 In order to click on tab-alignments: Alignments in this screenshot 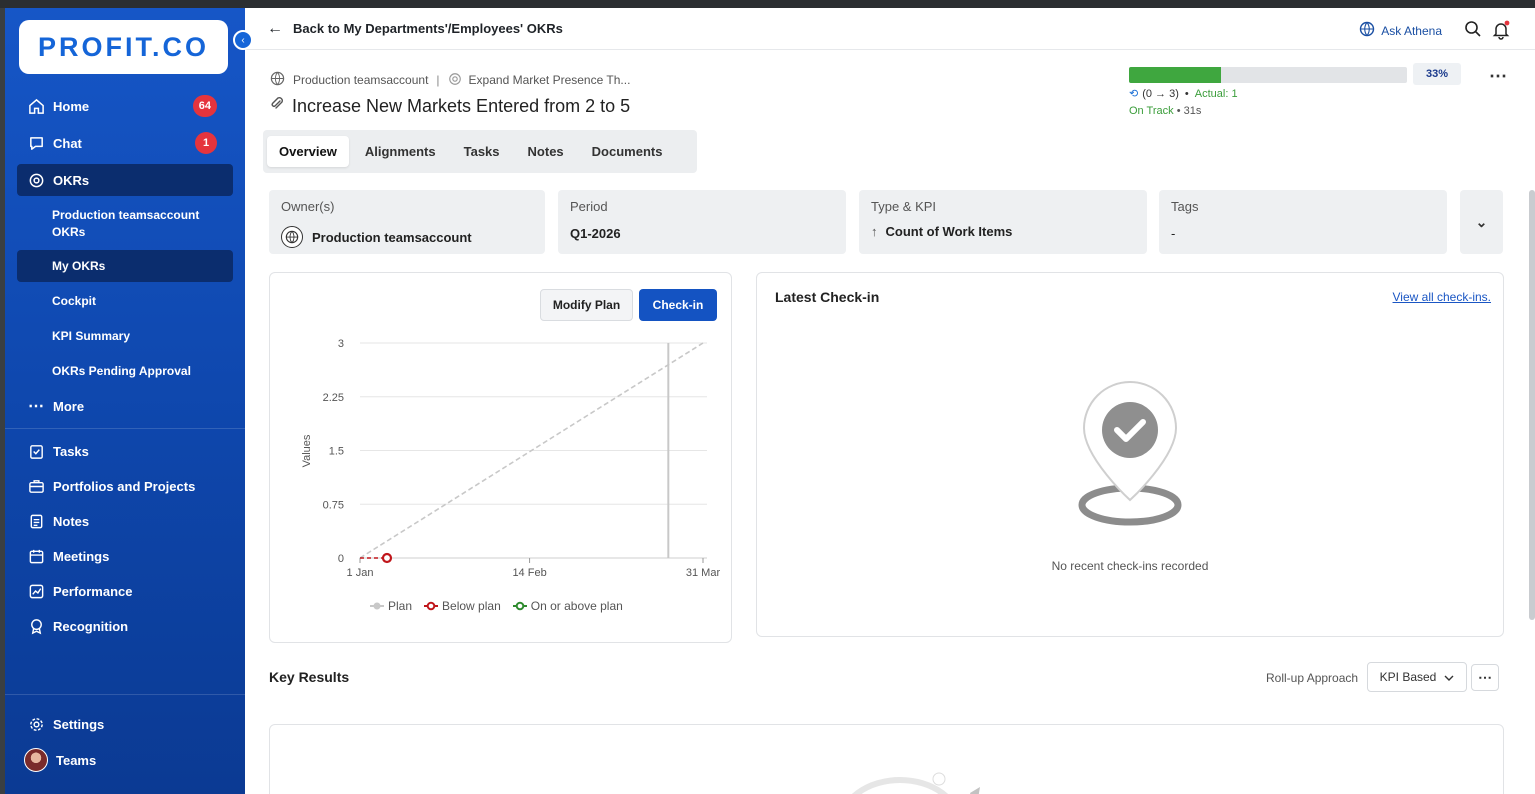, I will do `click(400, 151)`.